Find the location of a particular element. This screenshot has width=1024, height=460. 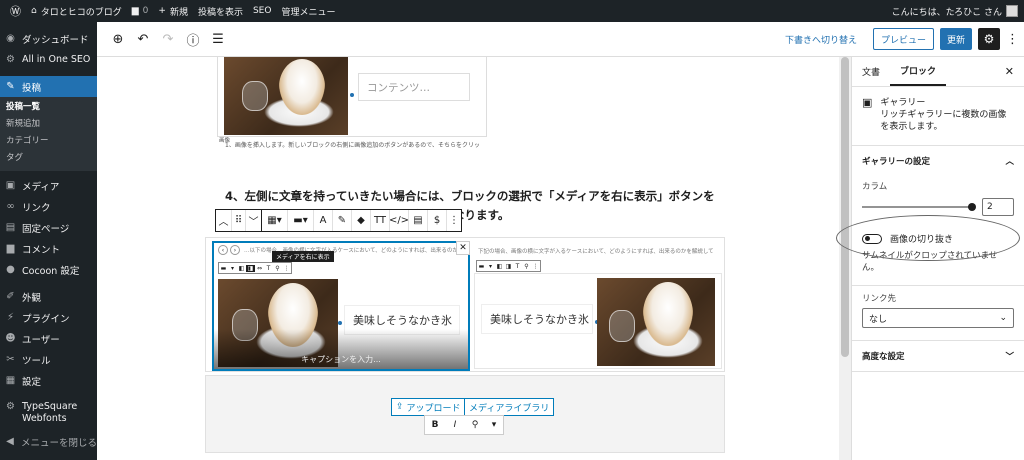

code-button: </> is located at coordinates (399, 220).